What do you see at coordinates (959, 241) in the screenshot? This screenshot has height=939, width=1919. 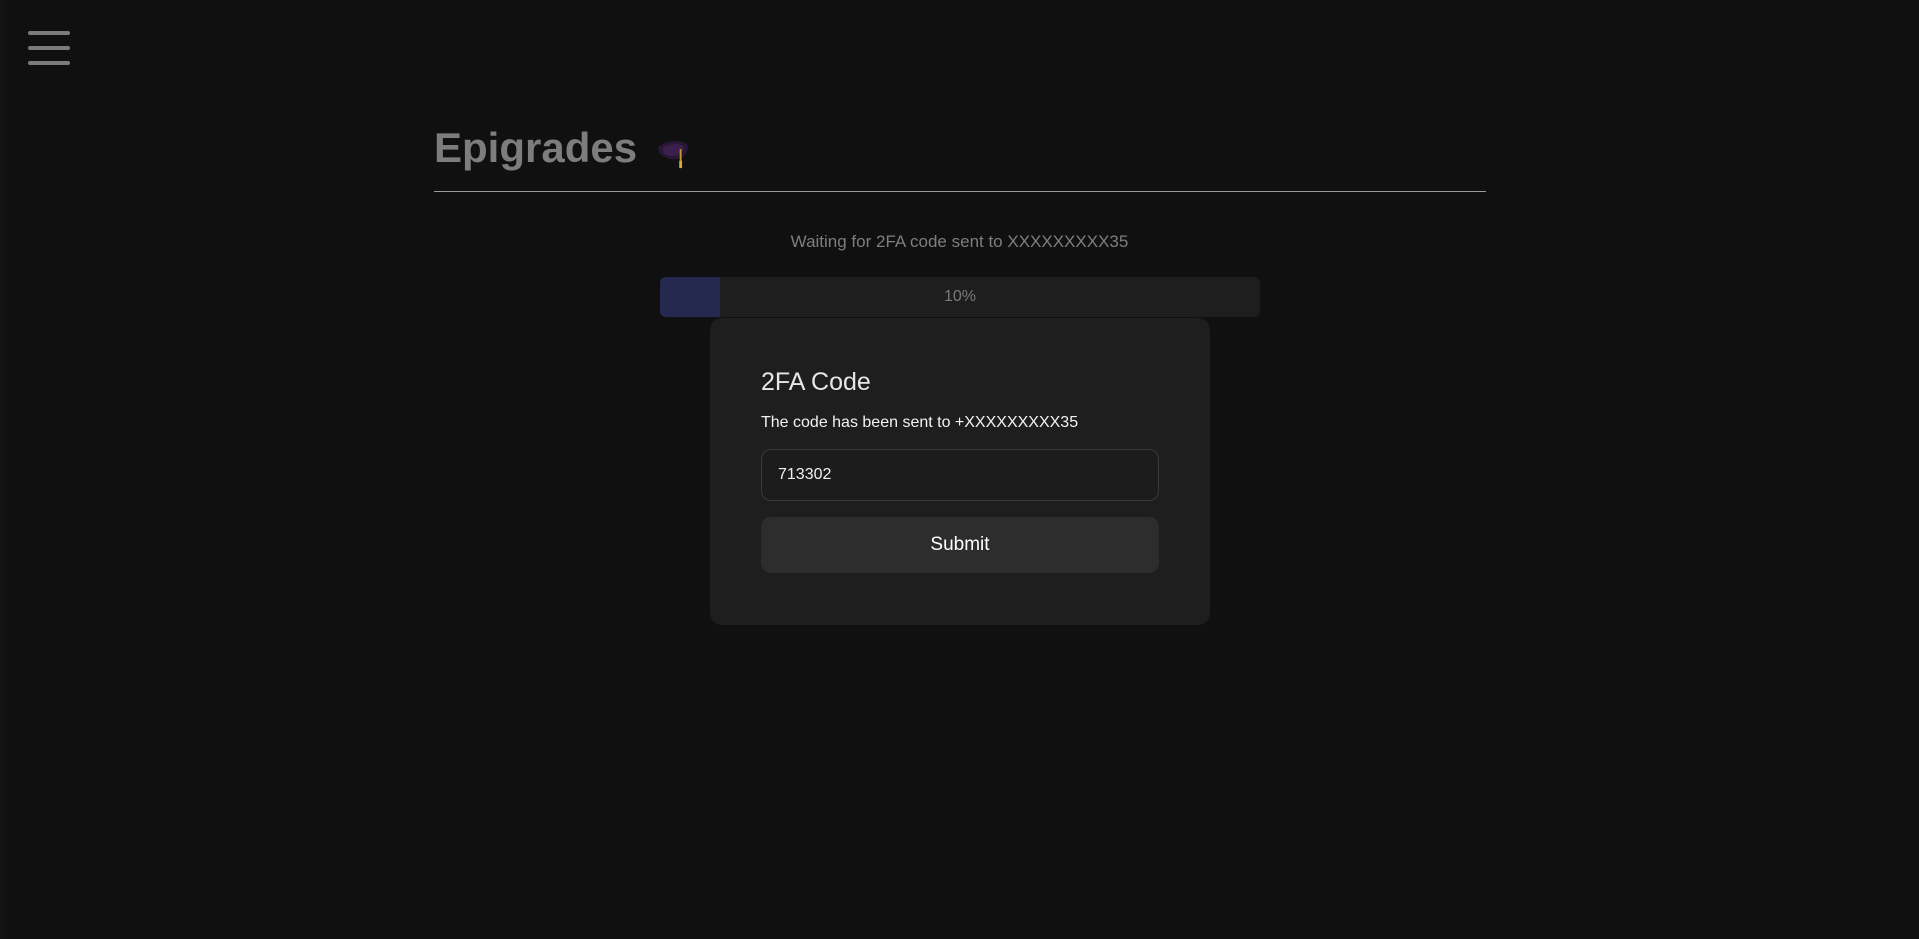 I see `status-message: Waiting for 2FA code sent to XXXXXXXXX35` at bounding box center [959, 241].